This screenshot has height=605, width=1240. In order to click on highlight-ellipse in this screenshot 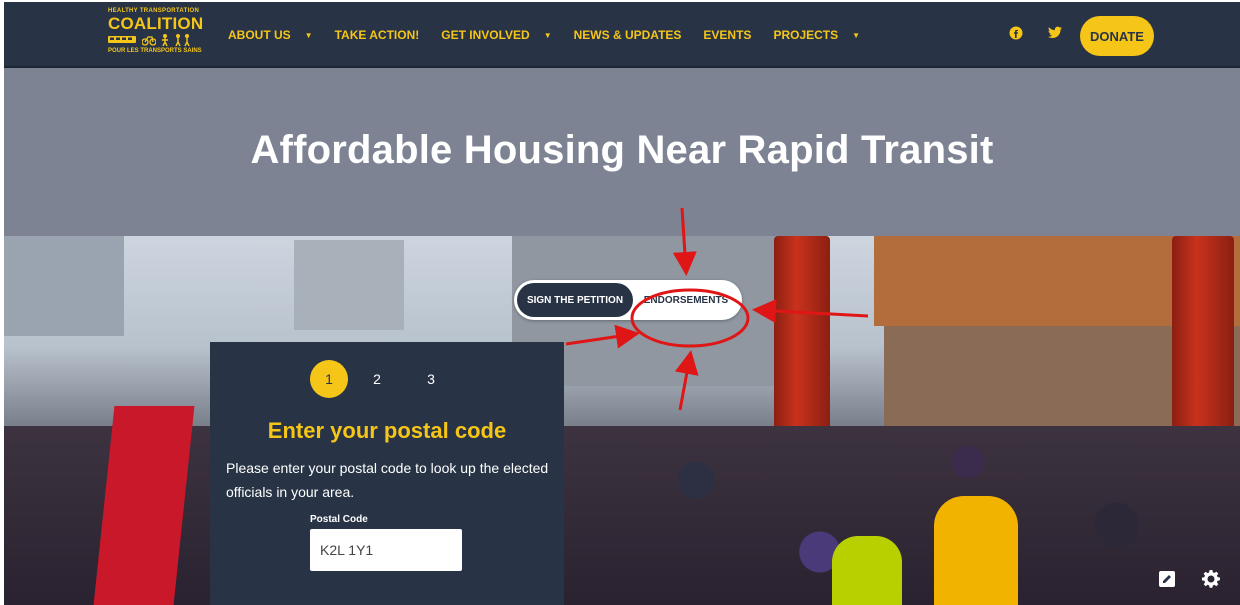, I will do `click(690, 318)`.